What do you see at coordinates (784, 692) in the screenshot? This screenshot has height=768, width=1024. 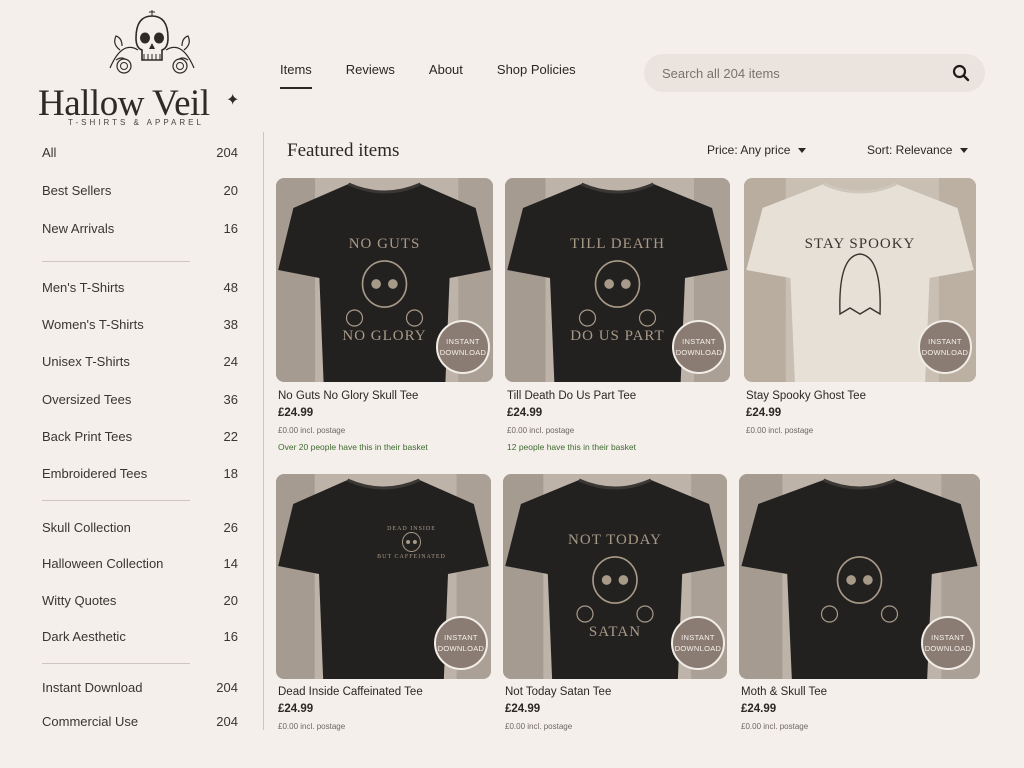 I see `product-title: Moth & Skull Tee` at bounding box center [784, 692].